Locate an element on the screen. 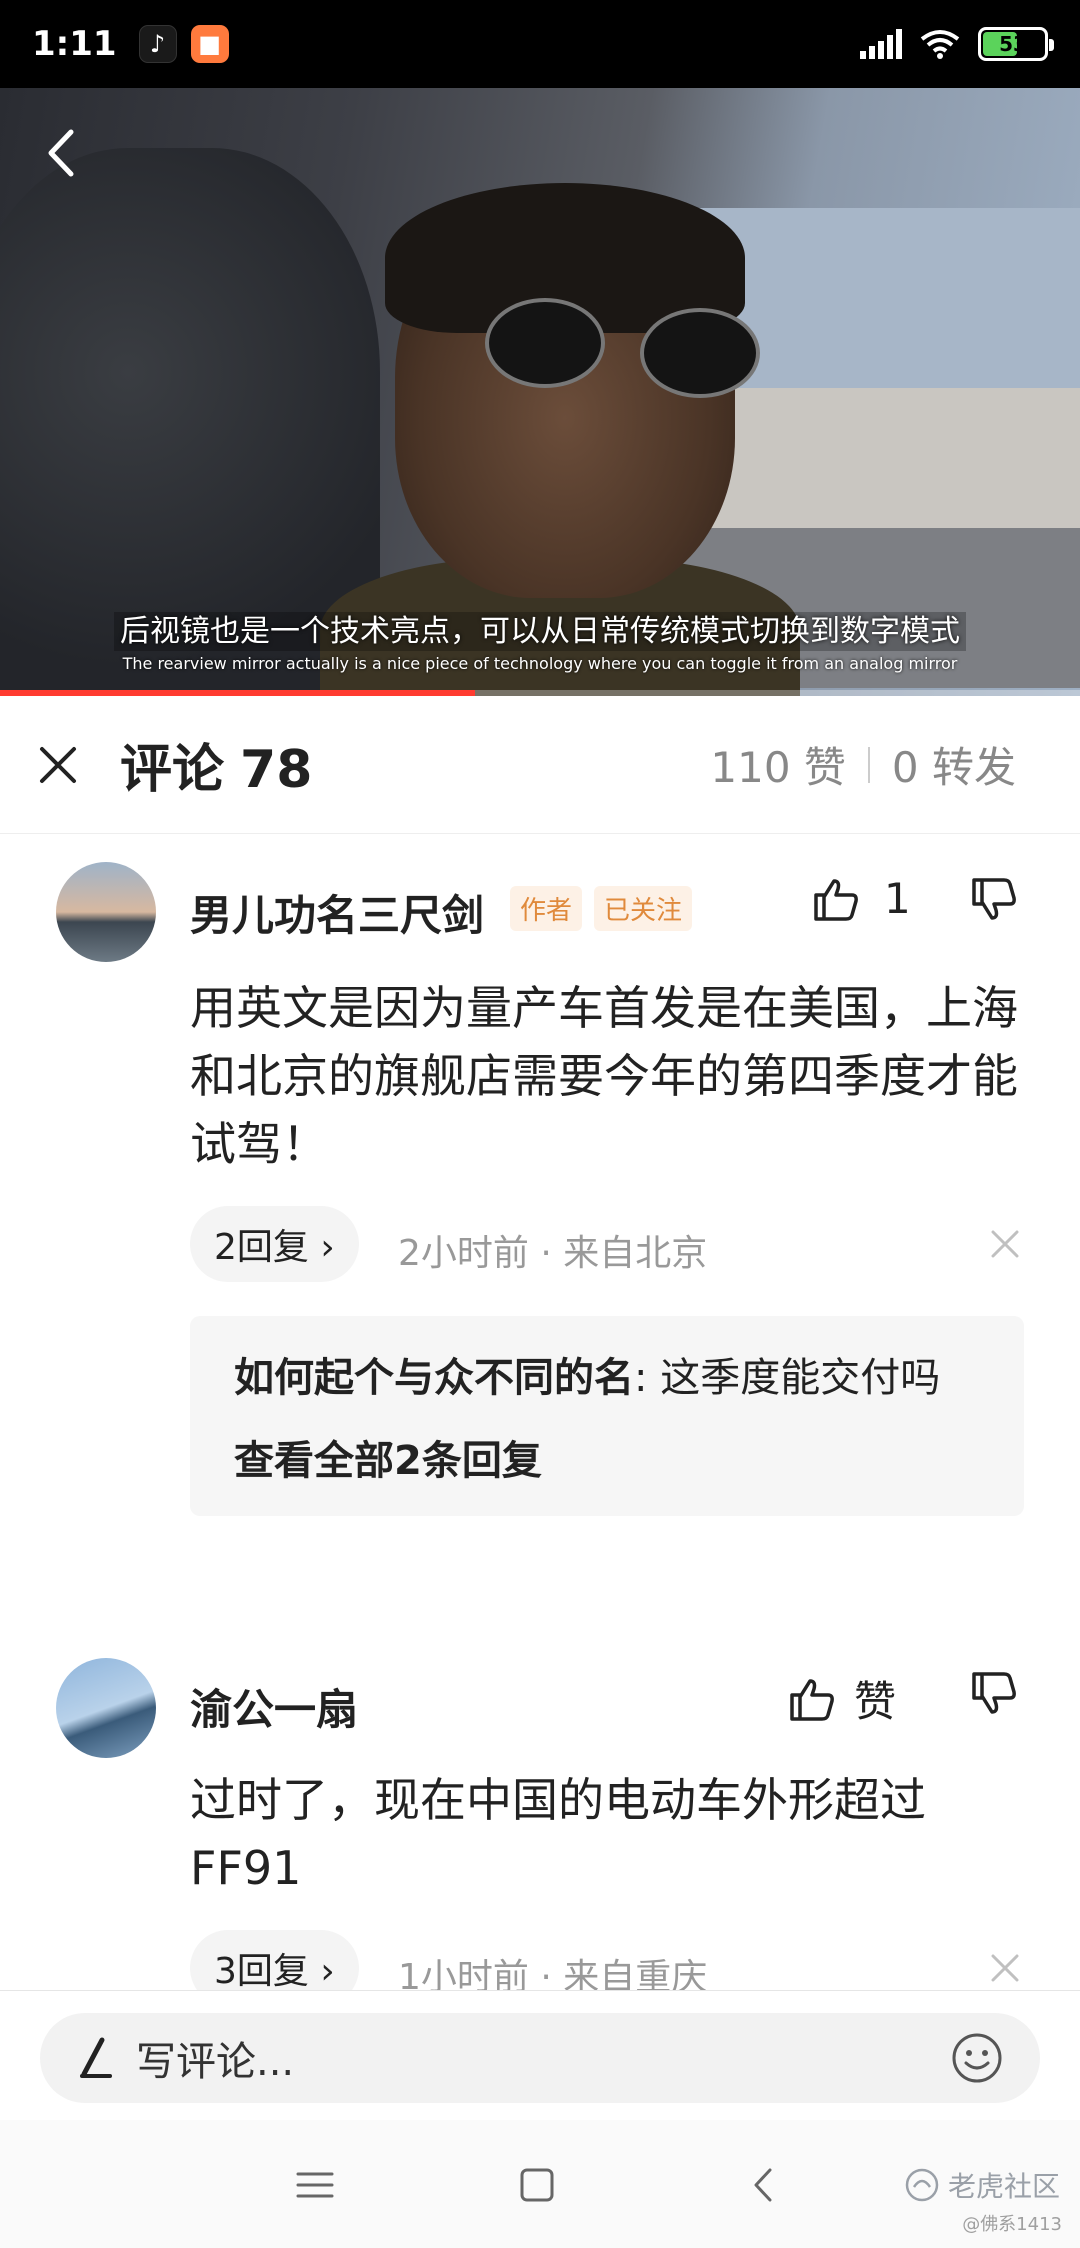  battery-icon: 53 is located at coordinates (1016, 44).